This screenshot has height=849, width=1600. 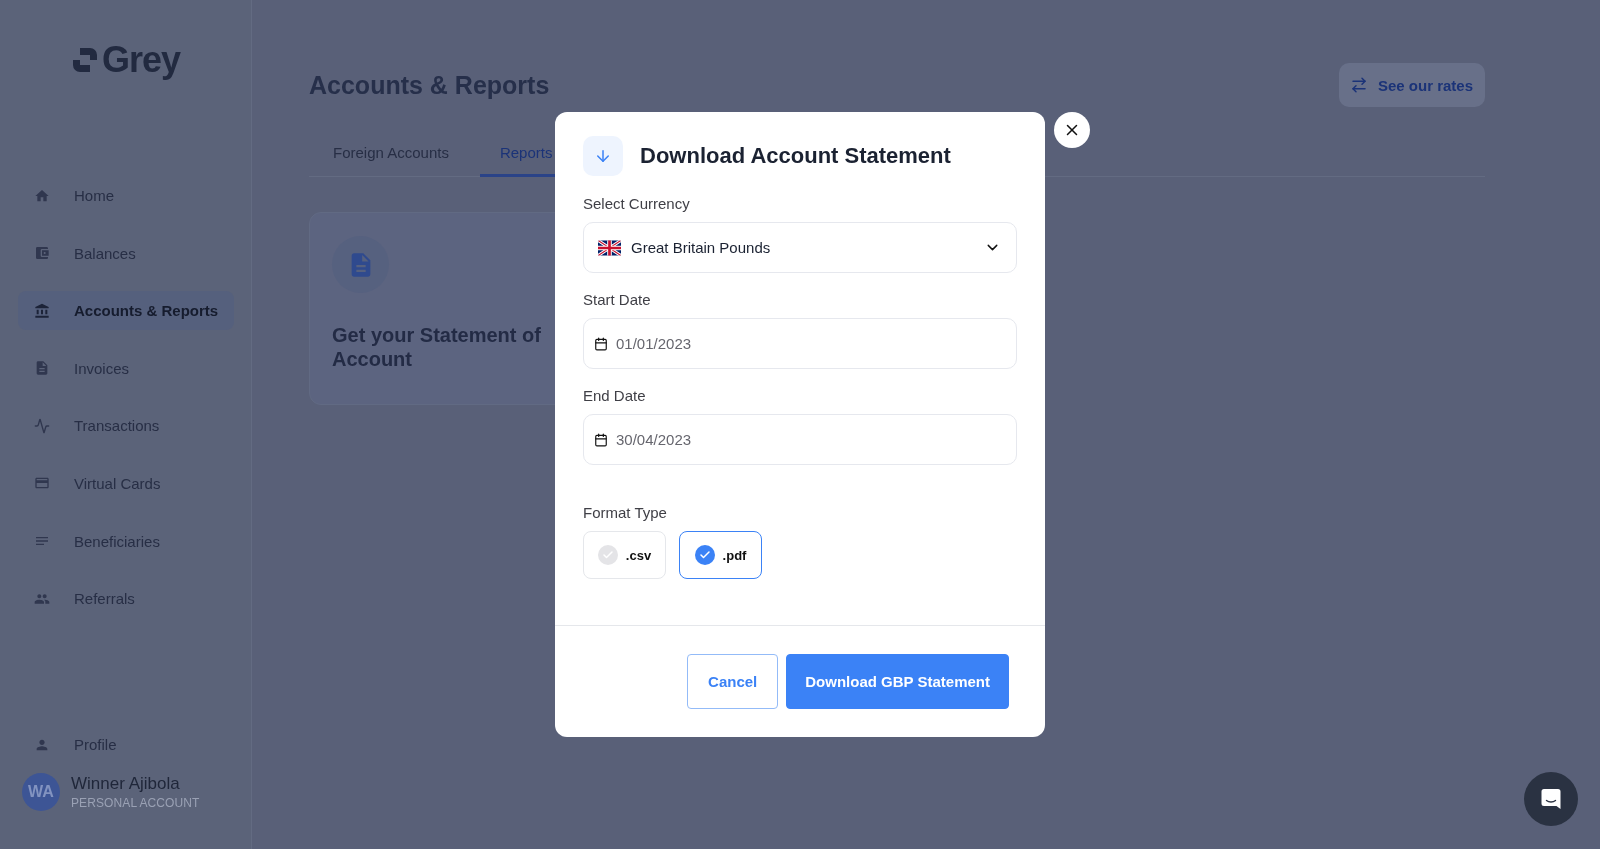 I want to click on chat-icon, so click(x=1551, y=799).